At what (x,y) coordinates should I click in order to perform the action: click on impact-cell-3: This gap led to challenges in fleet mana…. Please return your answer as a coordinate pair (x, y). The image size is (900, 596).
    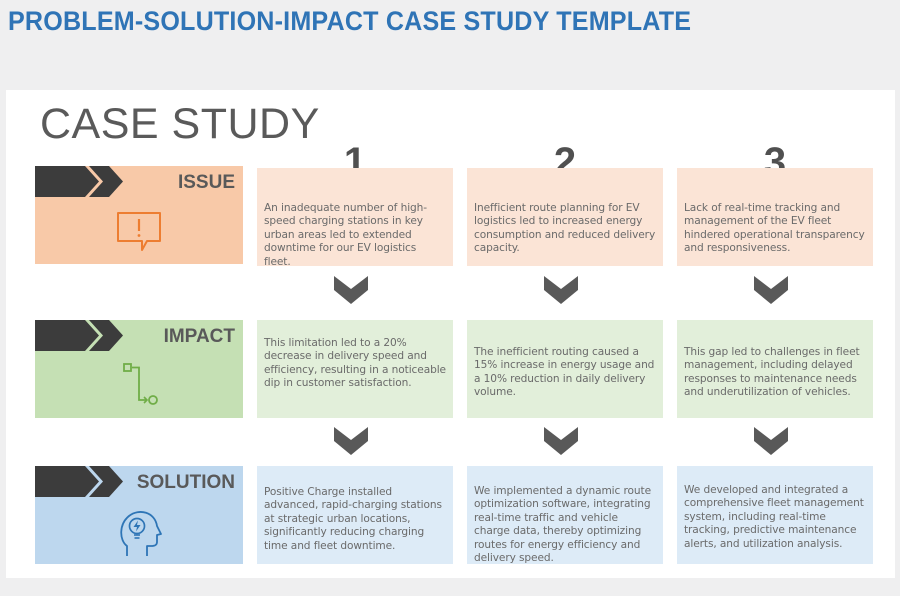
    Looking at the image, I should click on (775, 369).